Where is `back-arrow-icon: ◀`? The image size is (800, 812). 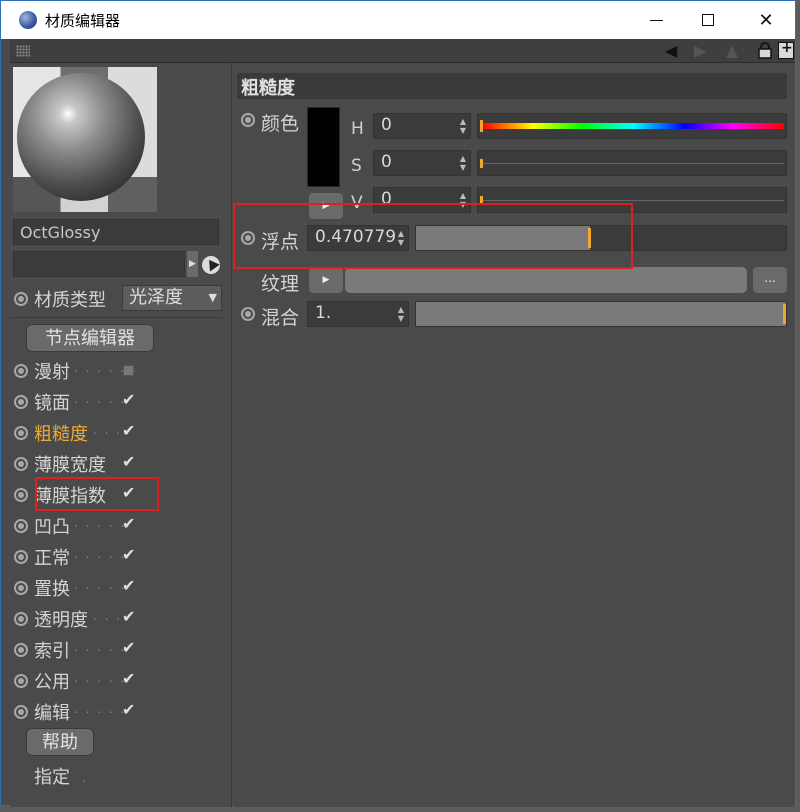
back-arrow-icon: ◀ is located at coordinates (671, 50).